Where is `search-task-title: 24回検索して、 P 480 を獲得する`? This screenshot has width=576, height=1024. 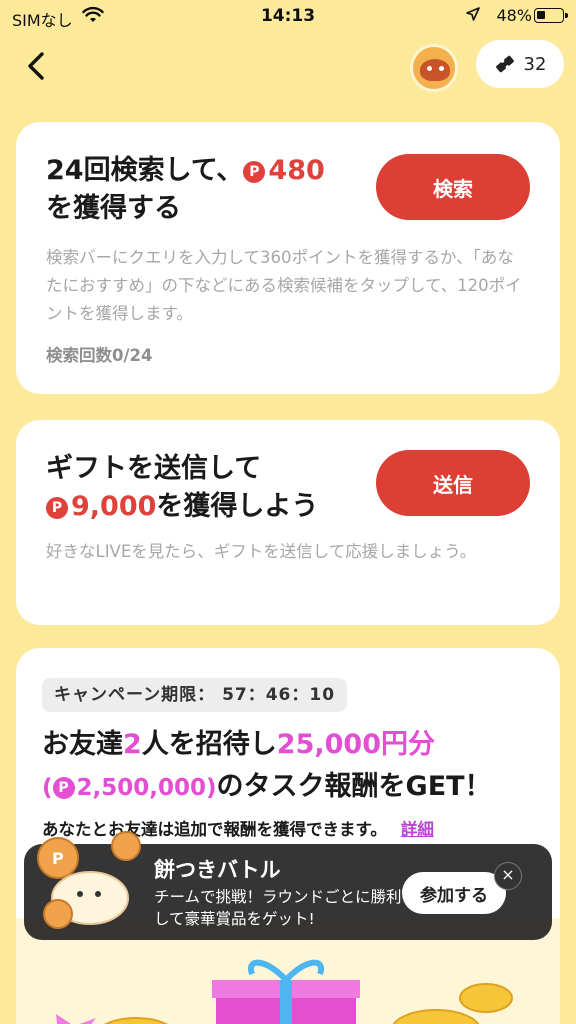
search-task-title: 24回検索して、 P 480 を獲得する is located at coordinates (185, 189).